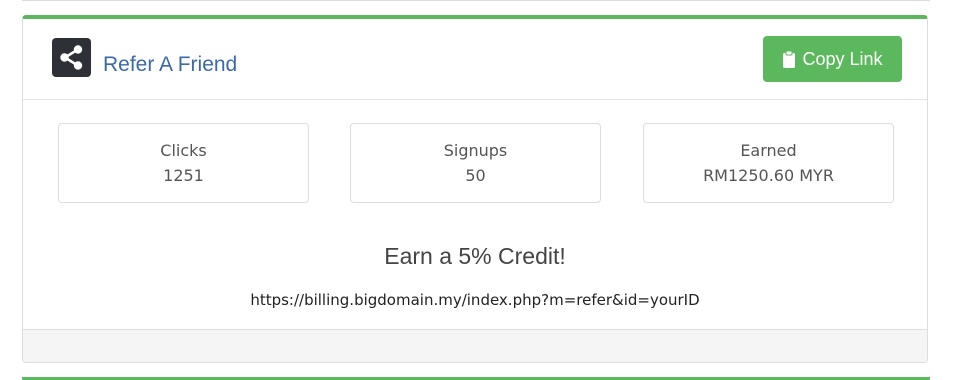 This screenshot has width=973, height=380. What do you see at coordinates (183, 150) in the screenshot?
I see `stat-label: Clicks` at bounding box center [183, 150].